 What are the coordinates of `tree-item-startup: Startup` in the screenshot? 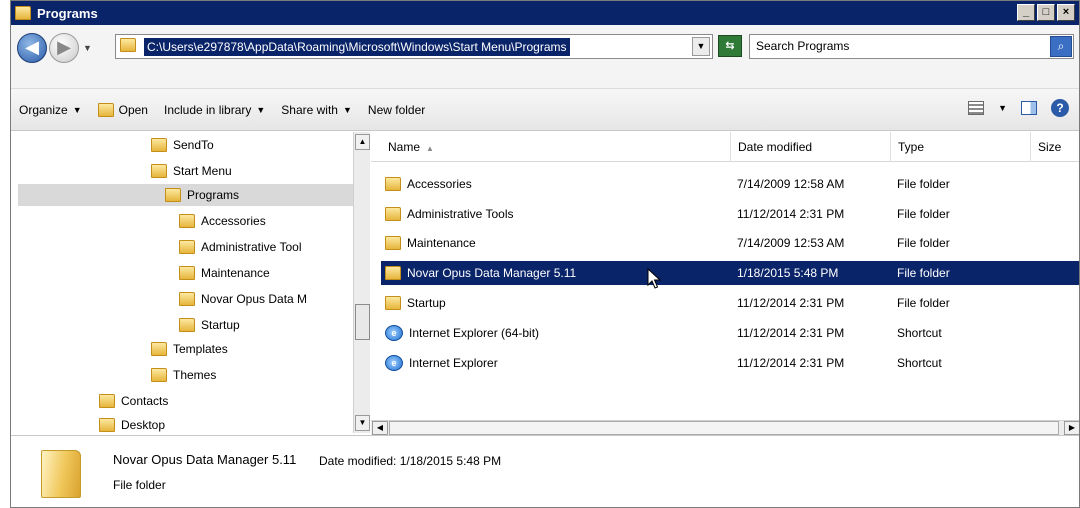 It's located at (266, 325).